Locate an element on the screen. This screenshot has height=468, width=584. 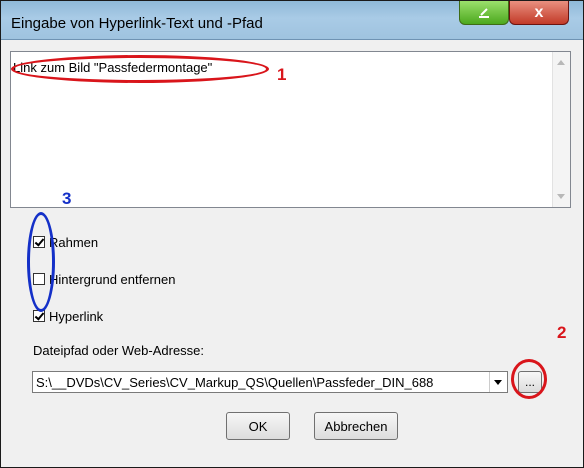
minimize-glyph-icon is located at coordinates (484, 12).